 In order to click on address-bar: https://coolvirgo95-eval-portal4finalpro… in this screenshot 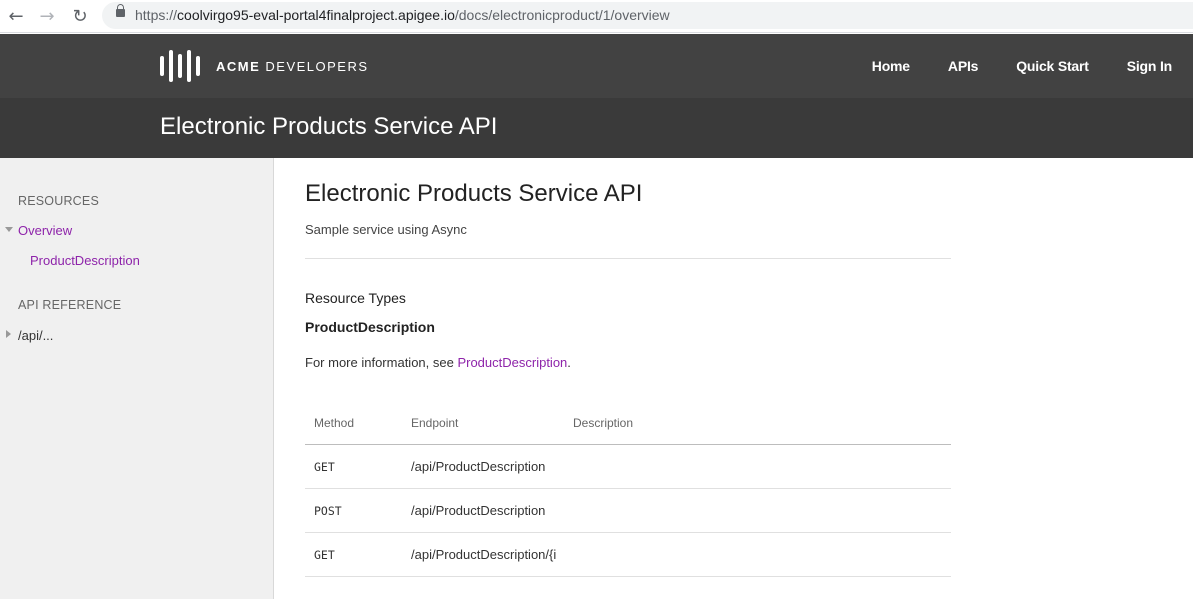, I will do `click(647, 15)`.